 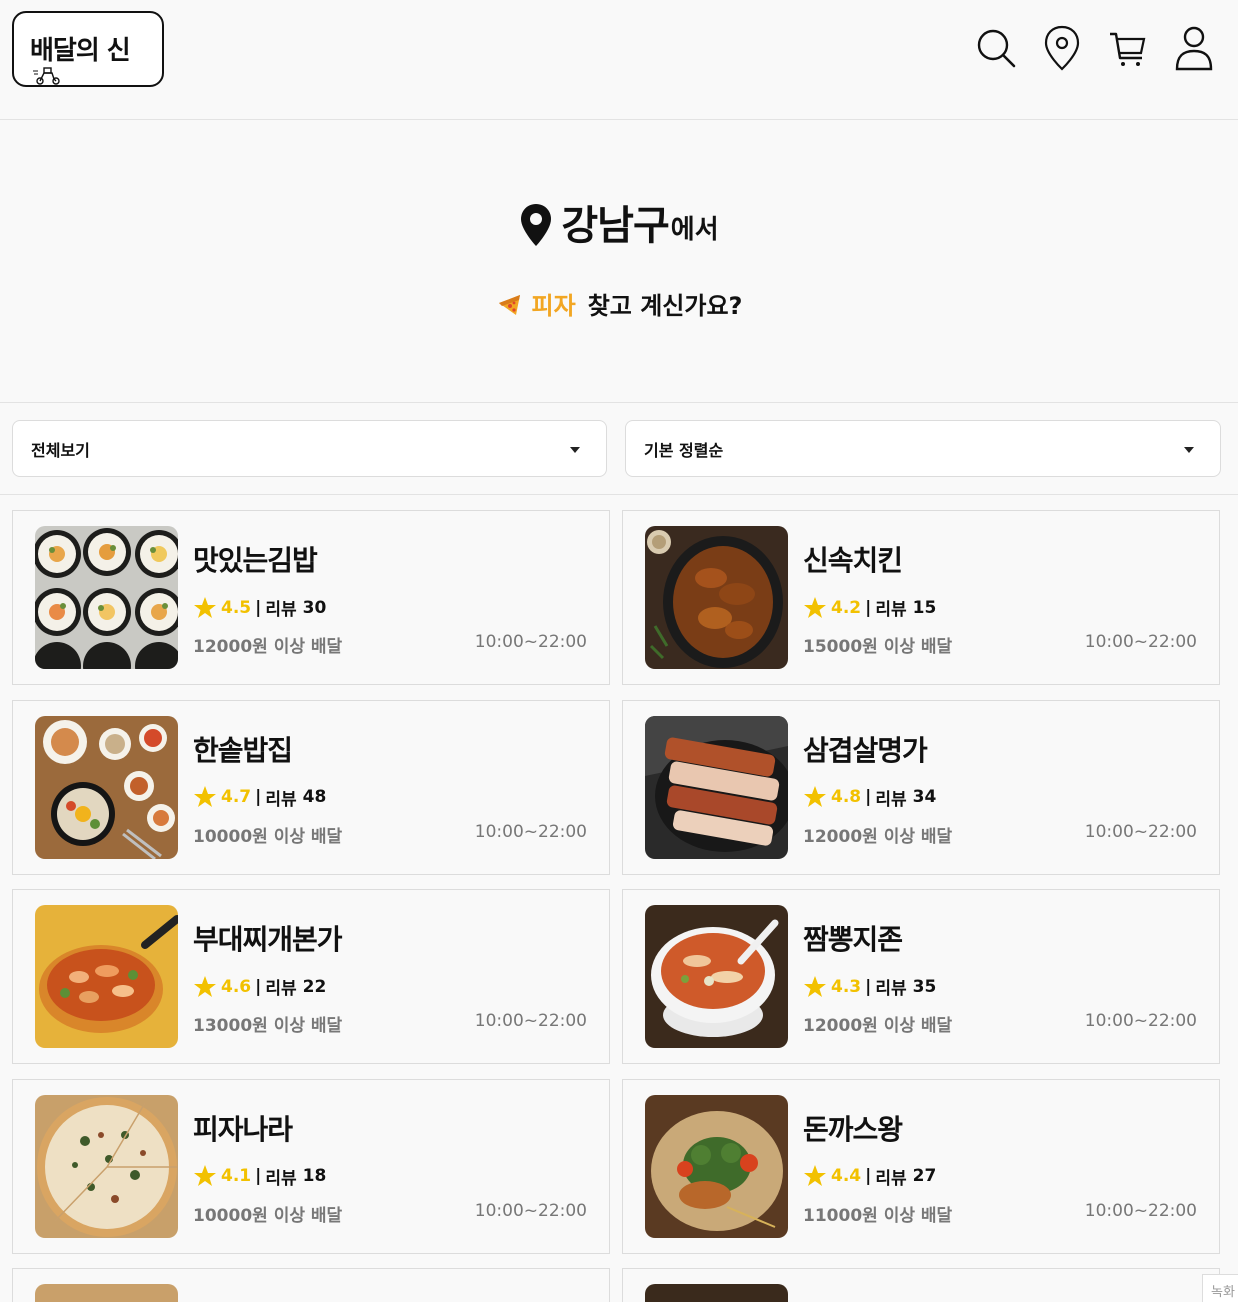 I want to click on pizza-icon, so click(x=509, y=304).